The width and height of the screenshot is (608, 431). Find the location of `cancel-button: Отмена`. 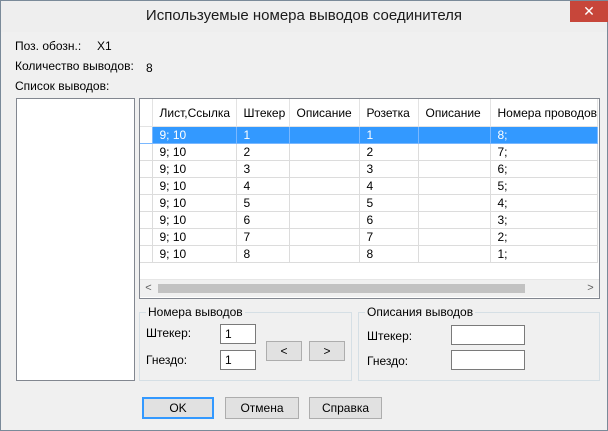

cancel-button: Отмена is located at coordinates (262, 408).